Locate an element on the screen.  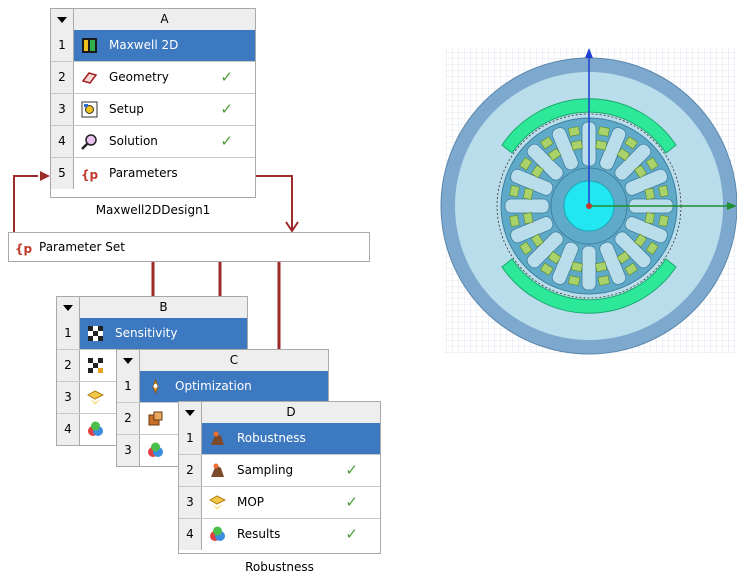
parameters-icon: {p} is located at coordinates (89, 175).